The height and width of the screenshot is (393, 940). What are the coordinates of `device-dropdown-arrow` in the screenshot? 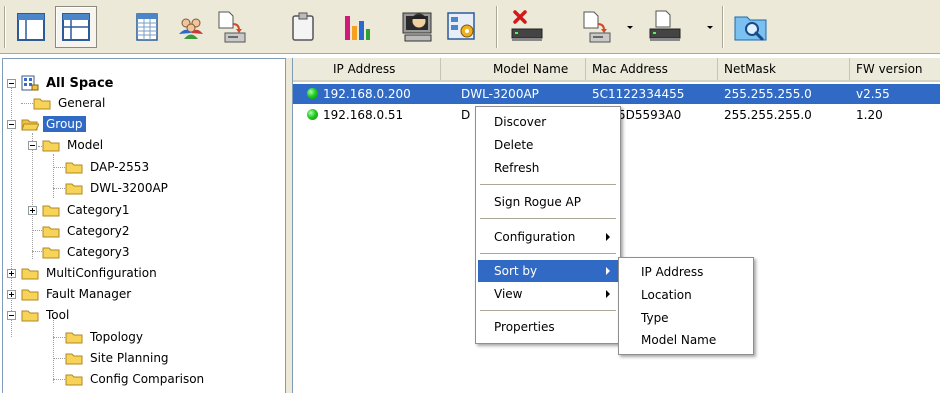 It's located at (710, 27).